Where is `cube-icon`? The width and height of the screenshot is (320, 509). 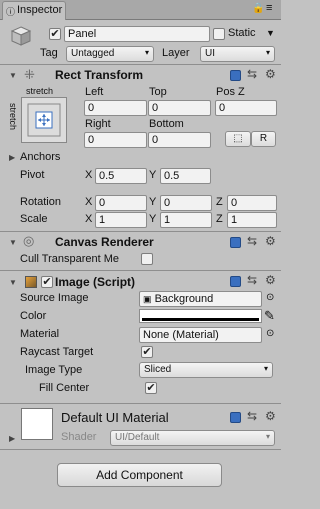 cube-icon is located at coordinates (21, 36).